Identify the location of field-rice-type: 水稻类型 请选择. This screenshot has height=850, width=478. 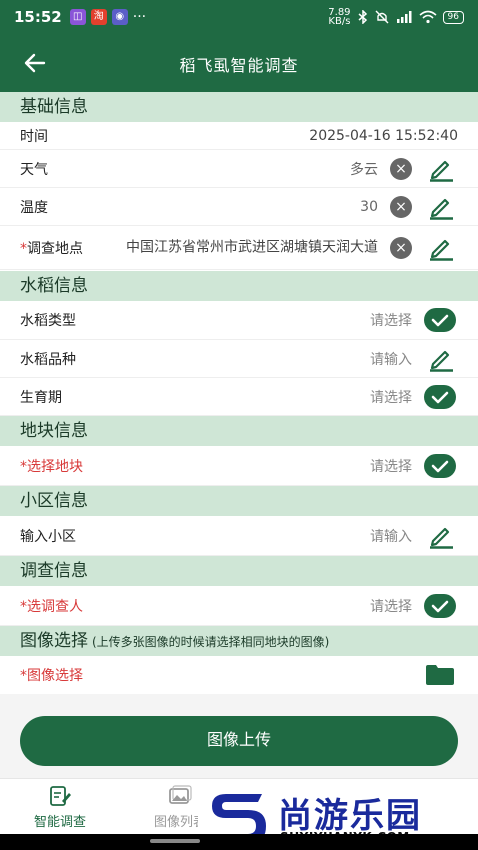
(239, 320).